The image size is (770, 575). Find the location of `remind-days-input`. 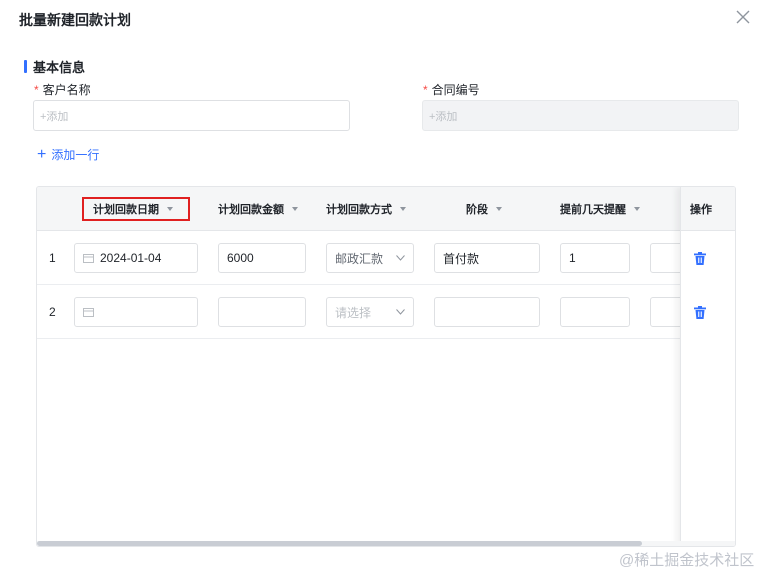

remind-days-input is located at coordinates (595, 312).